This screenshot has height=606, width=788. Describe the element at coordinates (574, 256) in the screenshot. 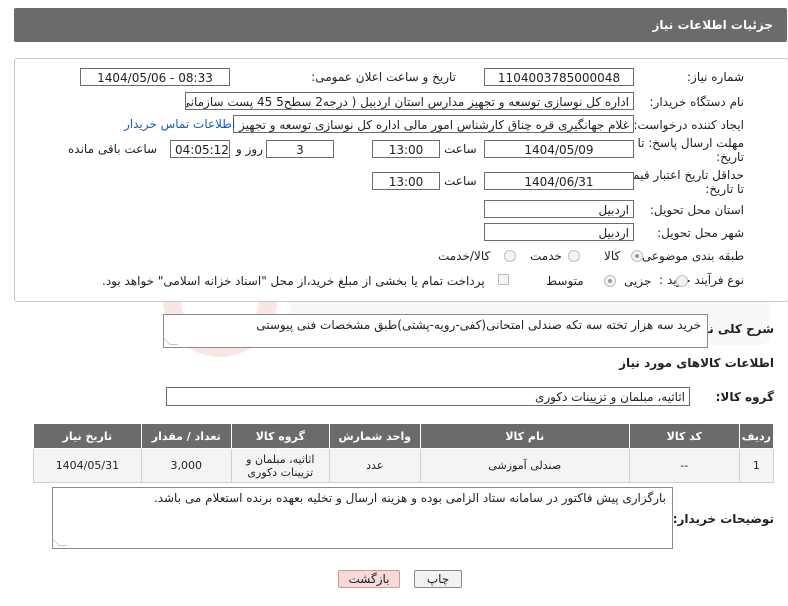

I see `category-radio-service` at that location.